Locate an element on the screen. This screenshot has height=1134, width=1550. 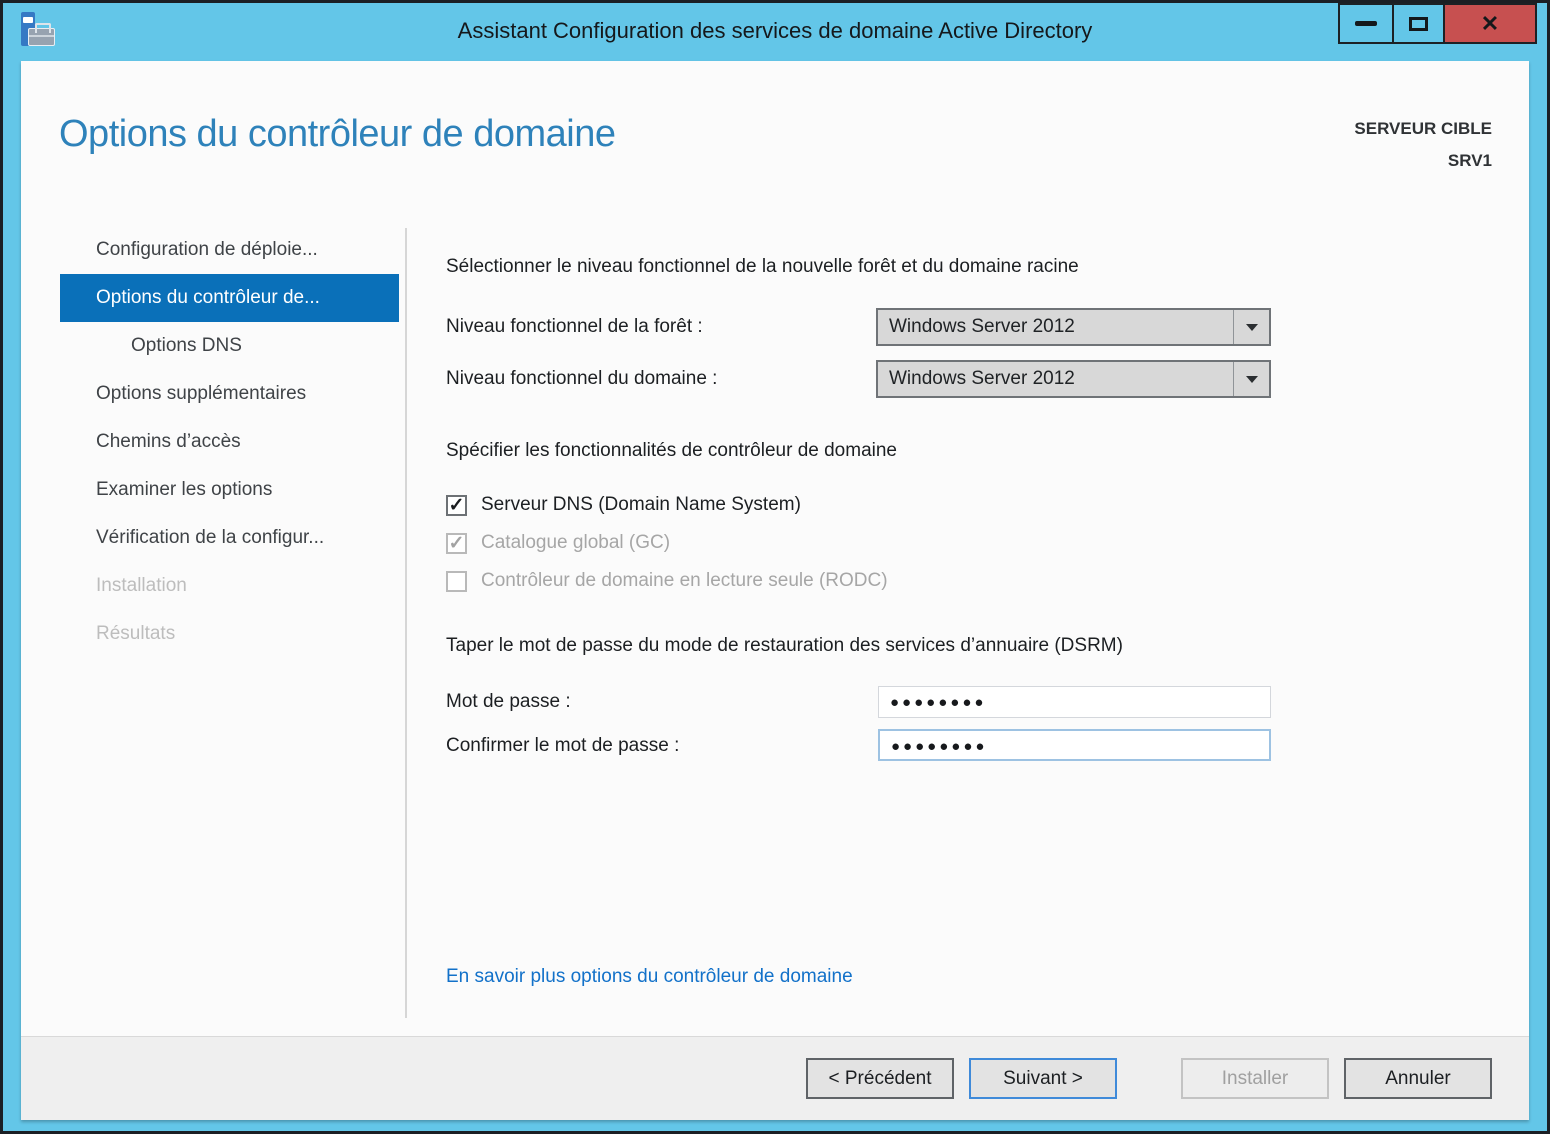
sidebar-divider is located at coordinates (406, 623).